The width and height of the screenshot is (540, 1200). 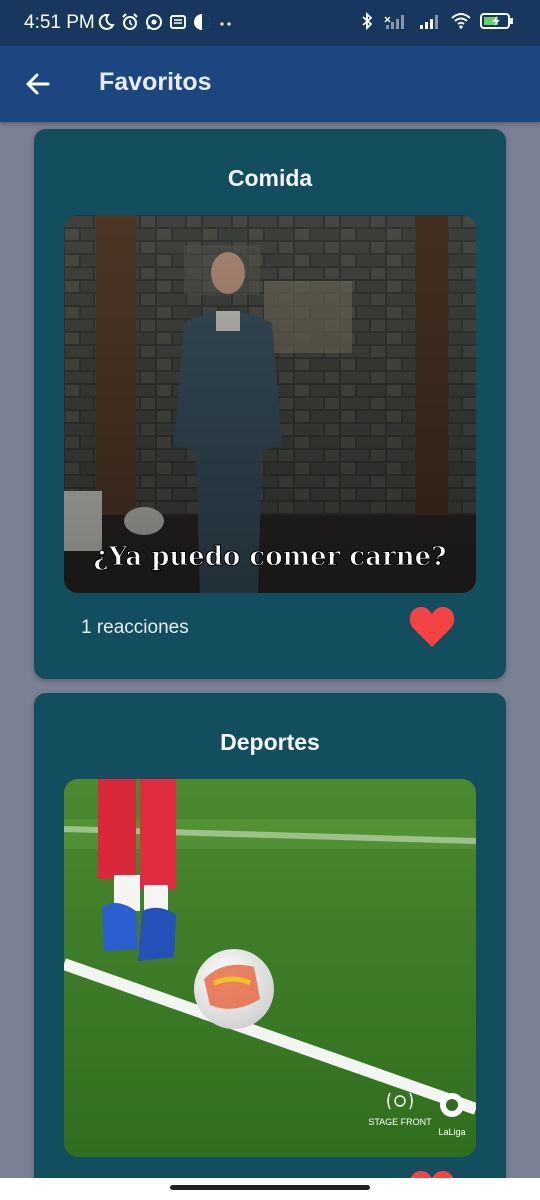 What do you see at coordinates (270, 557) in the screenshot?
I see `meme-caption: ¿Ya puedo comer carne?` at bounding box center [270, 557].